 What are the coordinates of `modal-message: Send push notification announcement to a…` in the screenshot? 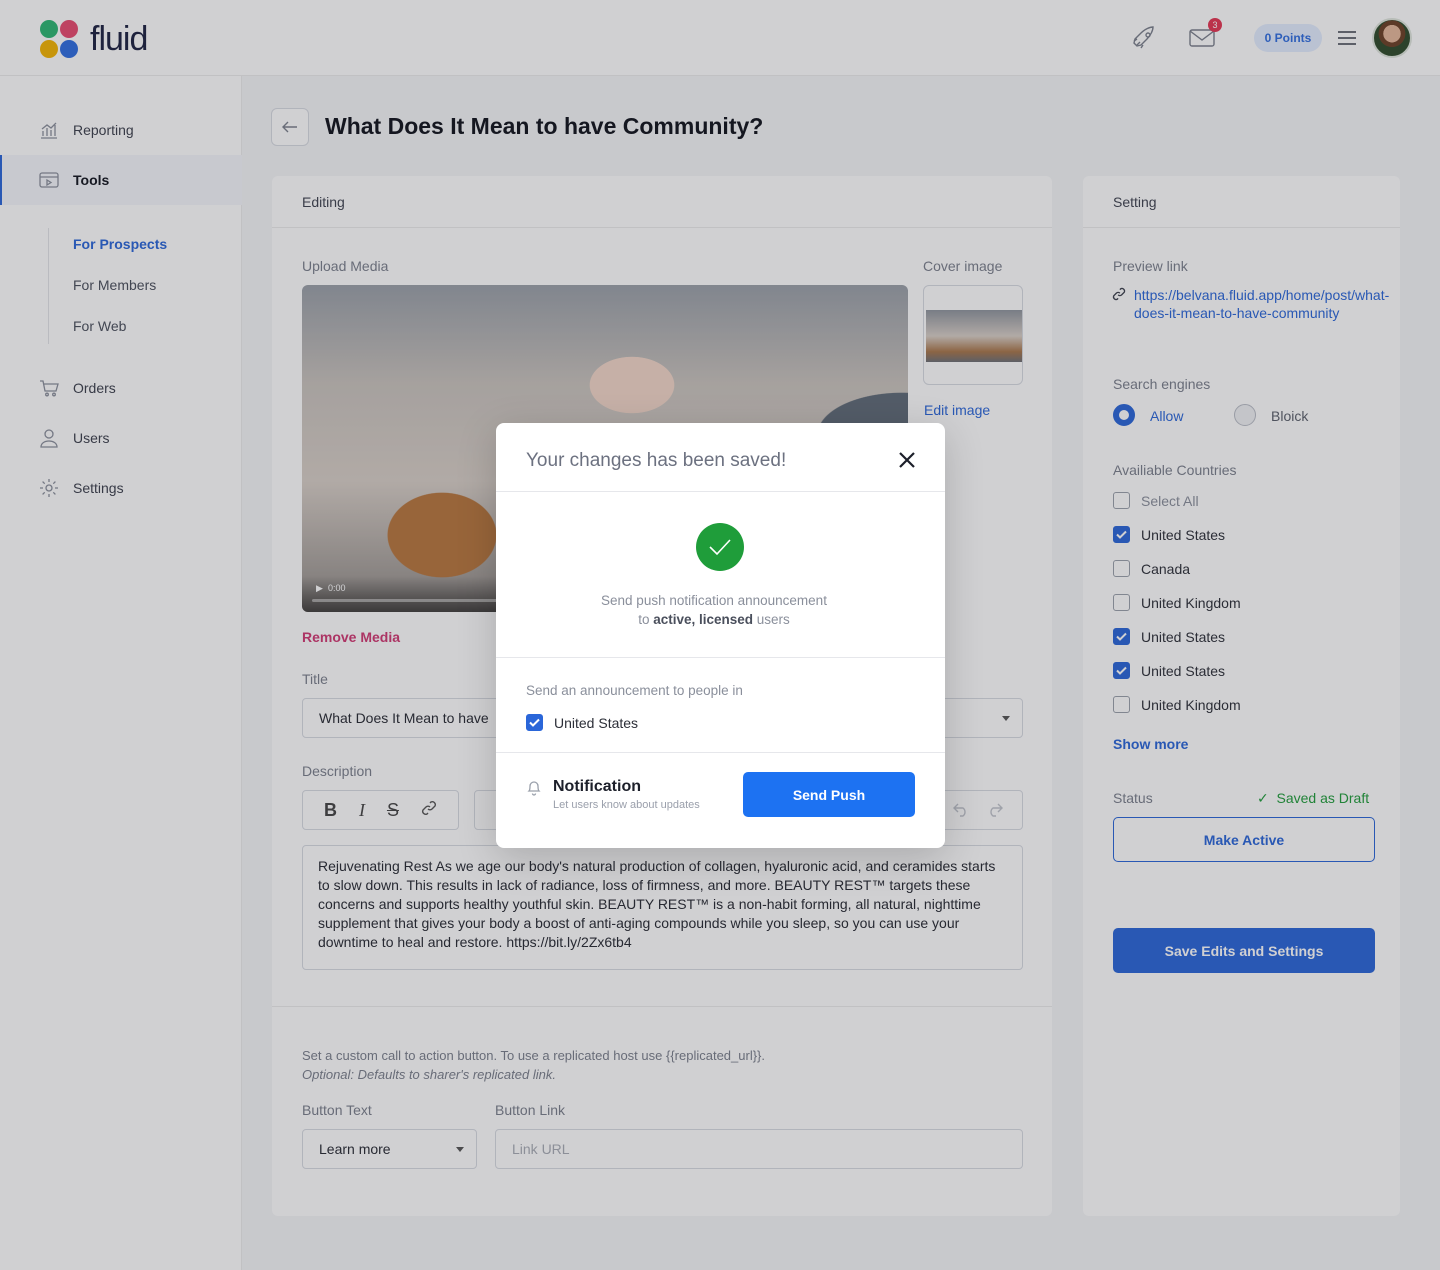 It's located at (714, 610).